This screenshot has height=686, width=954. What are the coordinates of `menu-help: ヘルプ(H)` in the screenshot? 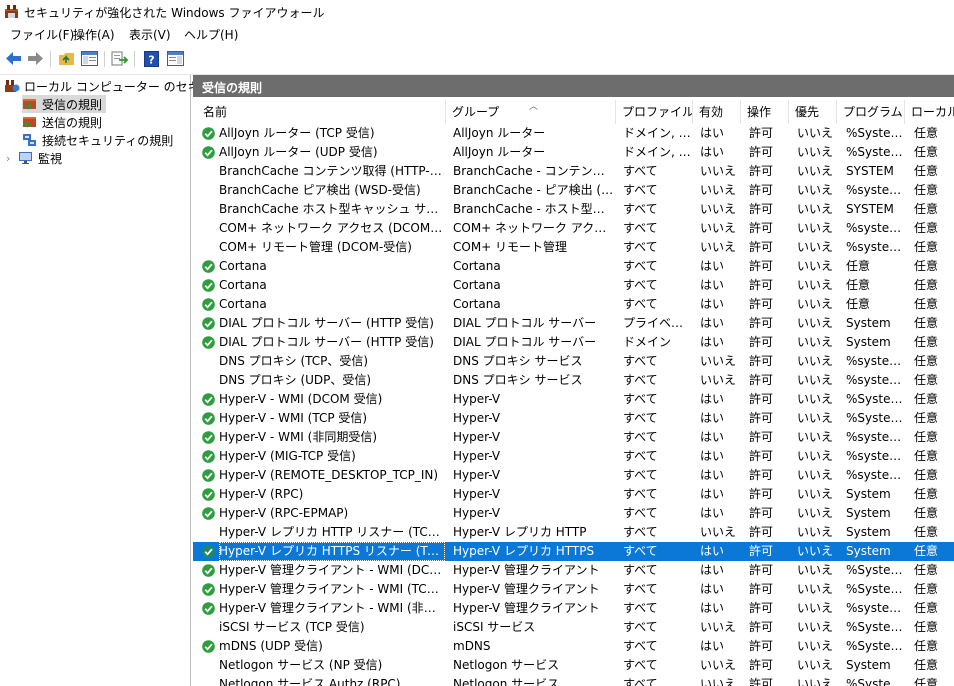 It's located at (211, 34).